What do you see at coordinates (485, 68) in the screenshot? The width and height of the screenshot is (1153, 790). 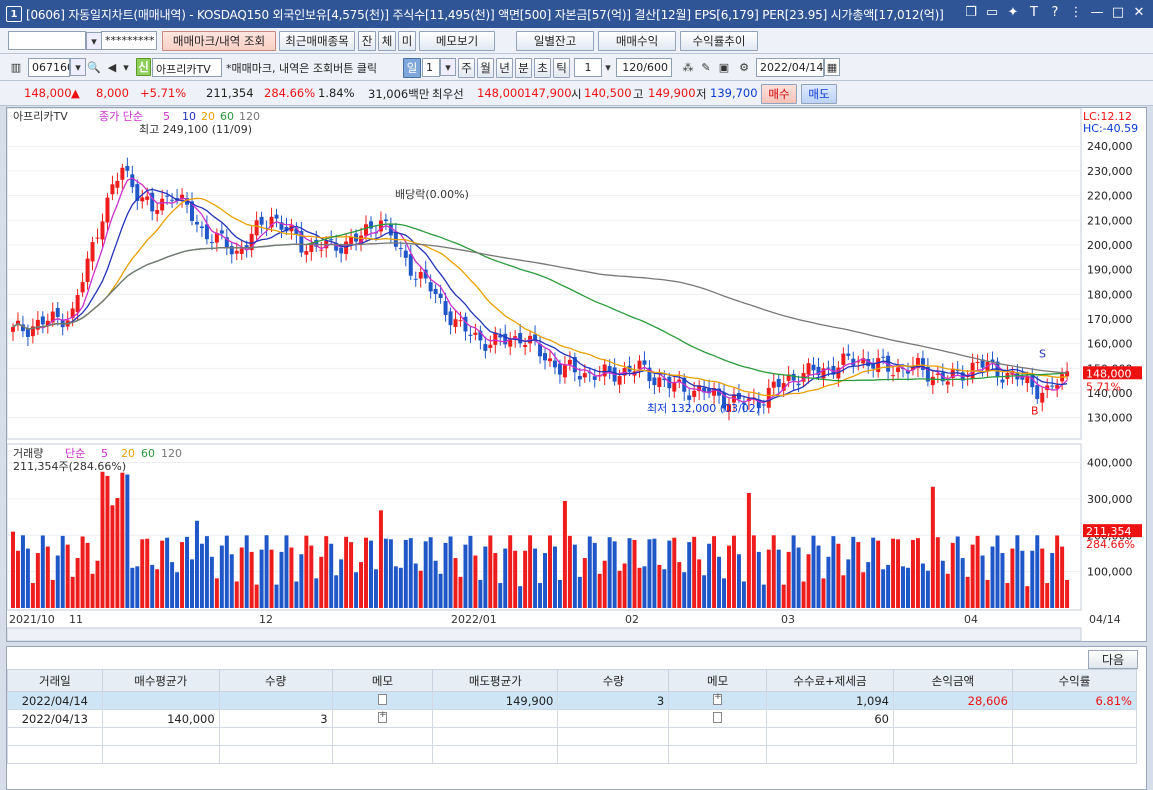 I see `period-month-button: 월` at bounding box center [485, 68].